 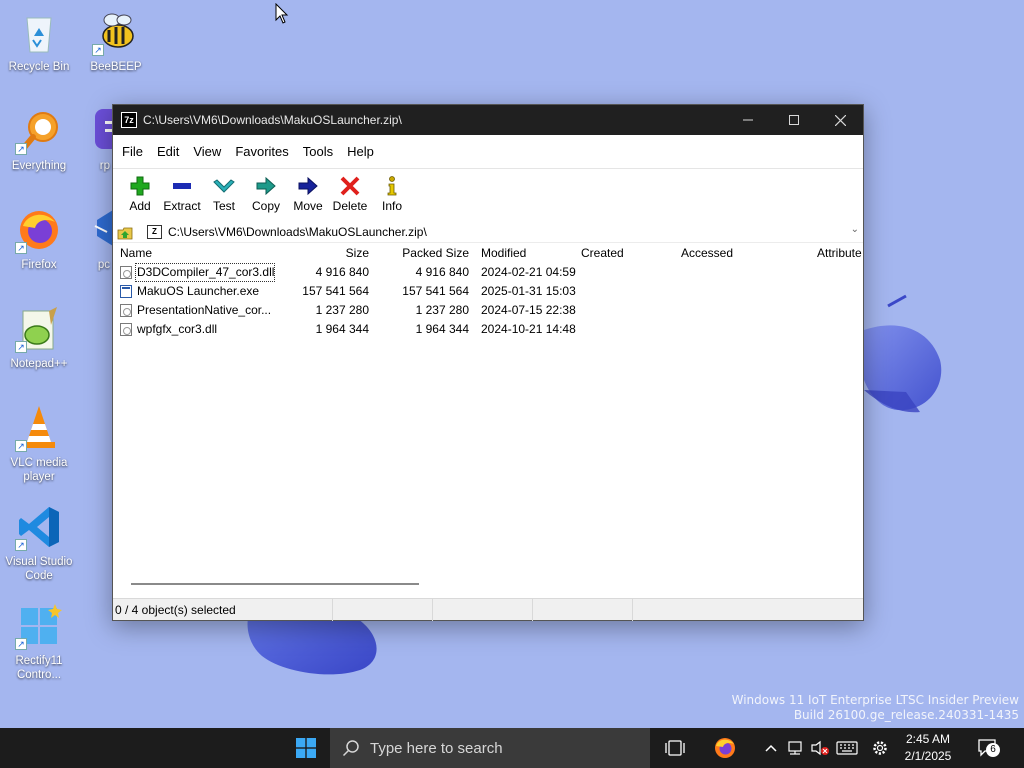 What do you see at coordinates (39, 569) in the screenshot?
I see `desktop-icon-label: Visual Studio Code` at bounding box center [39, 569].